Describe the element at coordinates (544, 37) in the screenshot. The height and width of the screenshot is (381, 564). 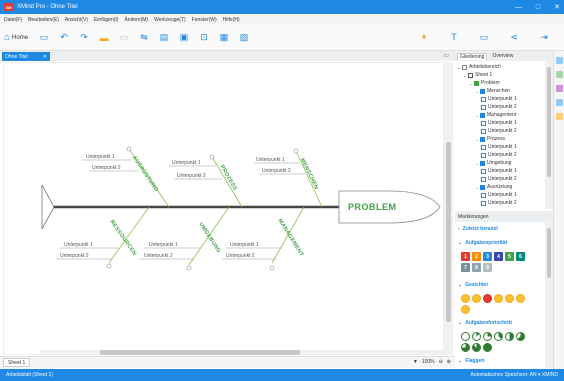
I see `export-icon: ⇥` at that location.